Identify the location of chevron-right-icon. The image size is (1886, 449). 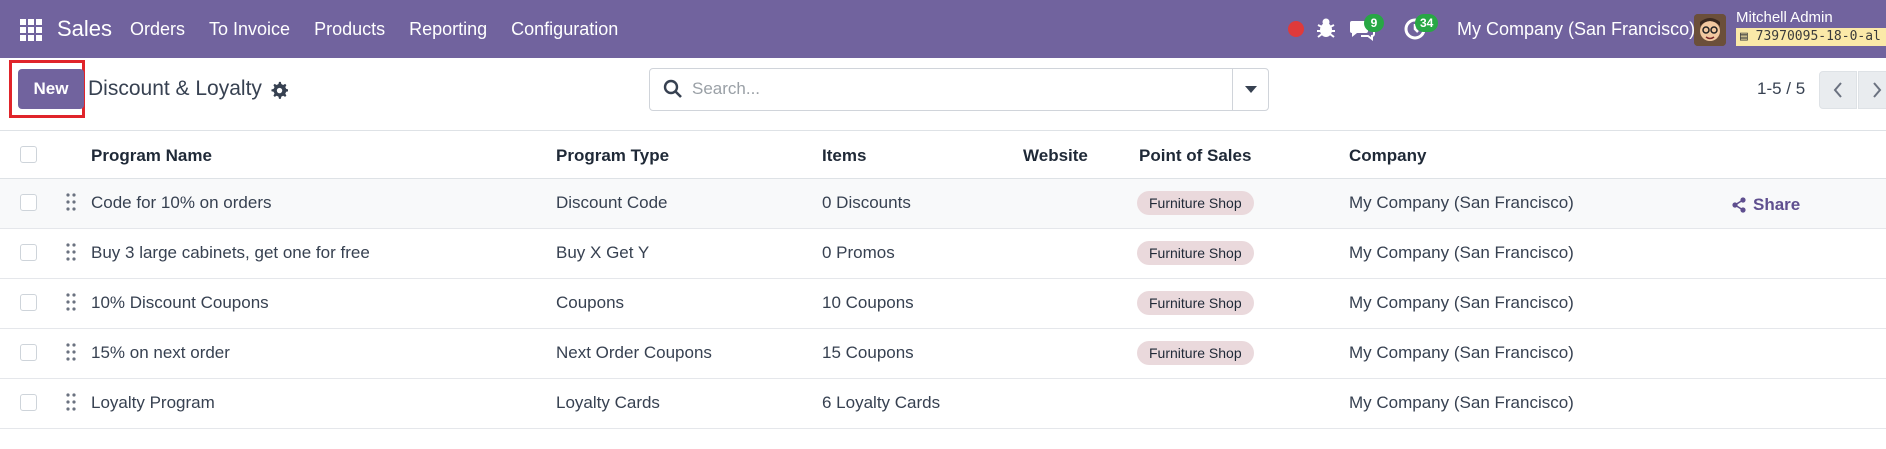
(1877, 90).